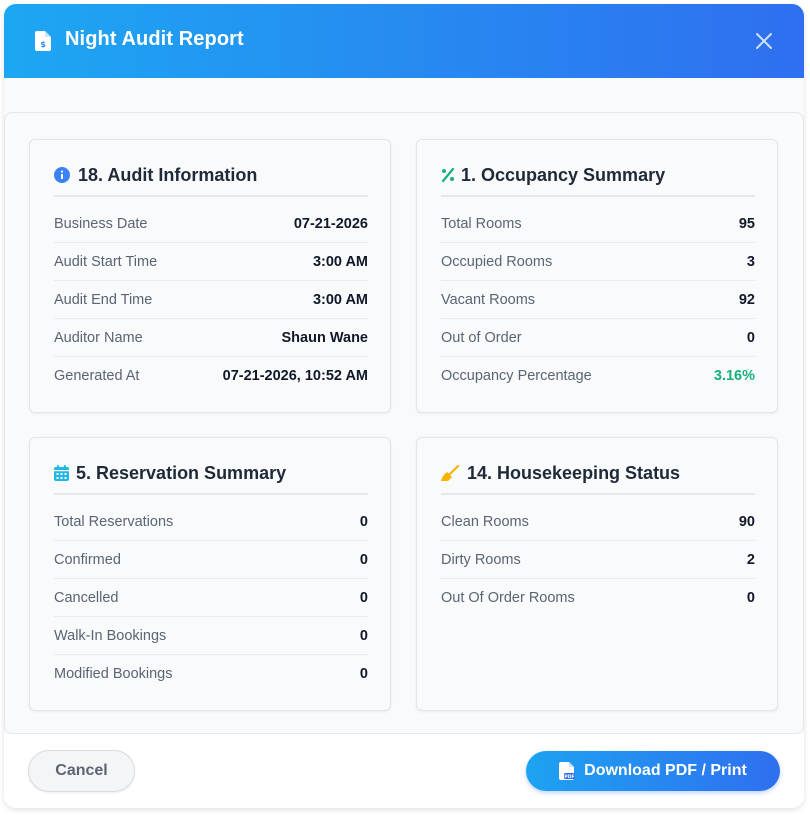  What do you see at coordinates (114, 521) in the screenshot?
I see `row-label: Total Reservations` at bounding box center [114, 521].